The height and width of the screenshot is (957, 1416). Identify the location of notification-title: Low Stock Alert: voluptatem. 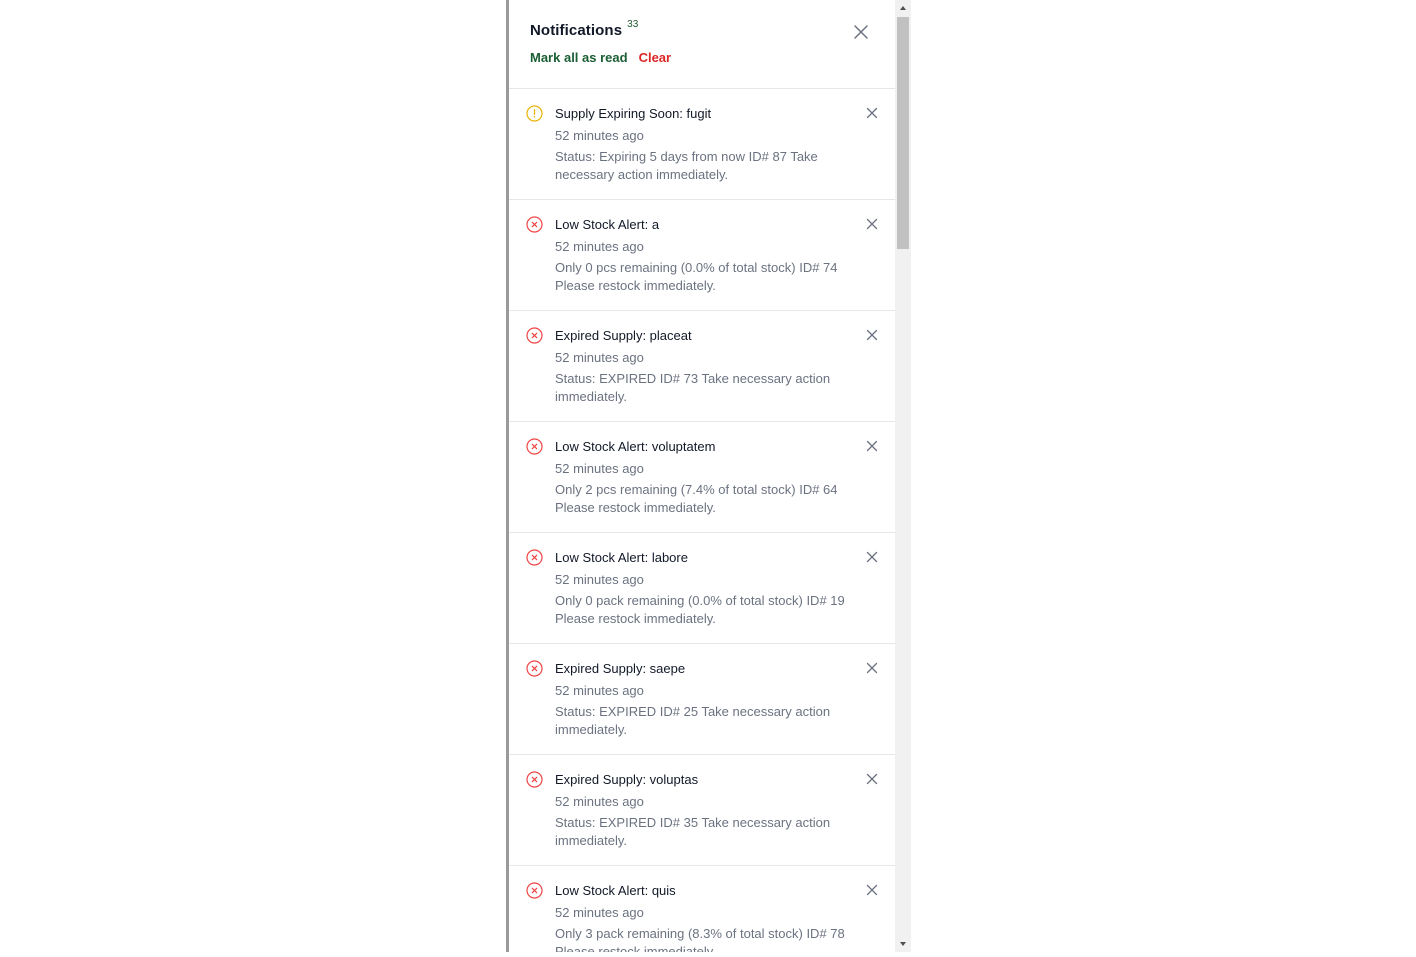
(635, 446).